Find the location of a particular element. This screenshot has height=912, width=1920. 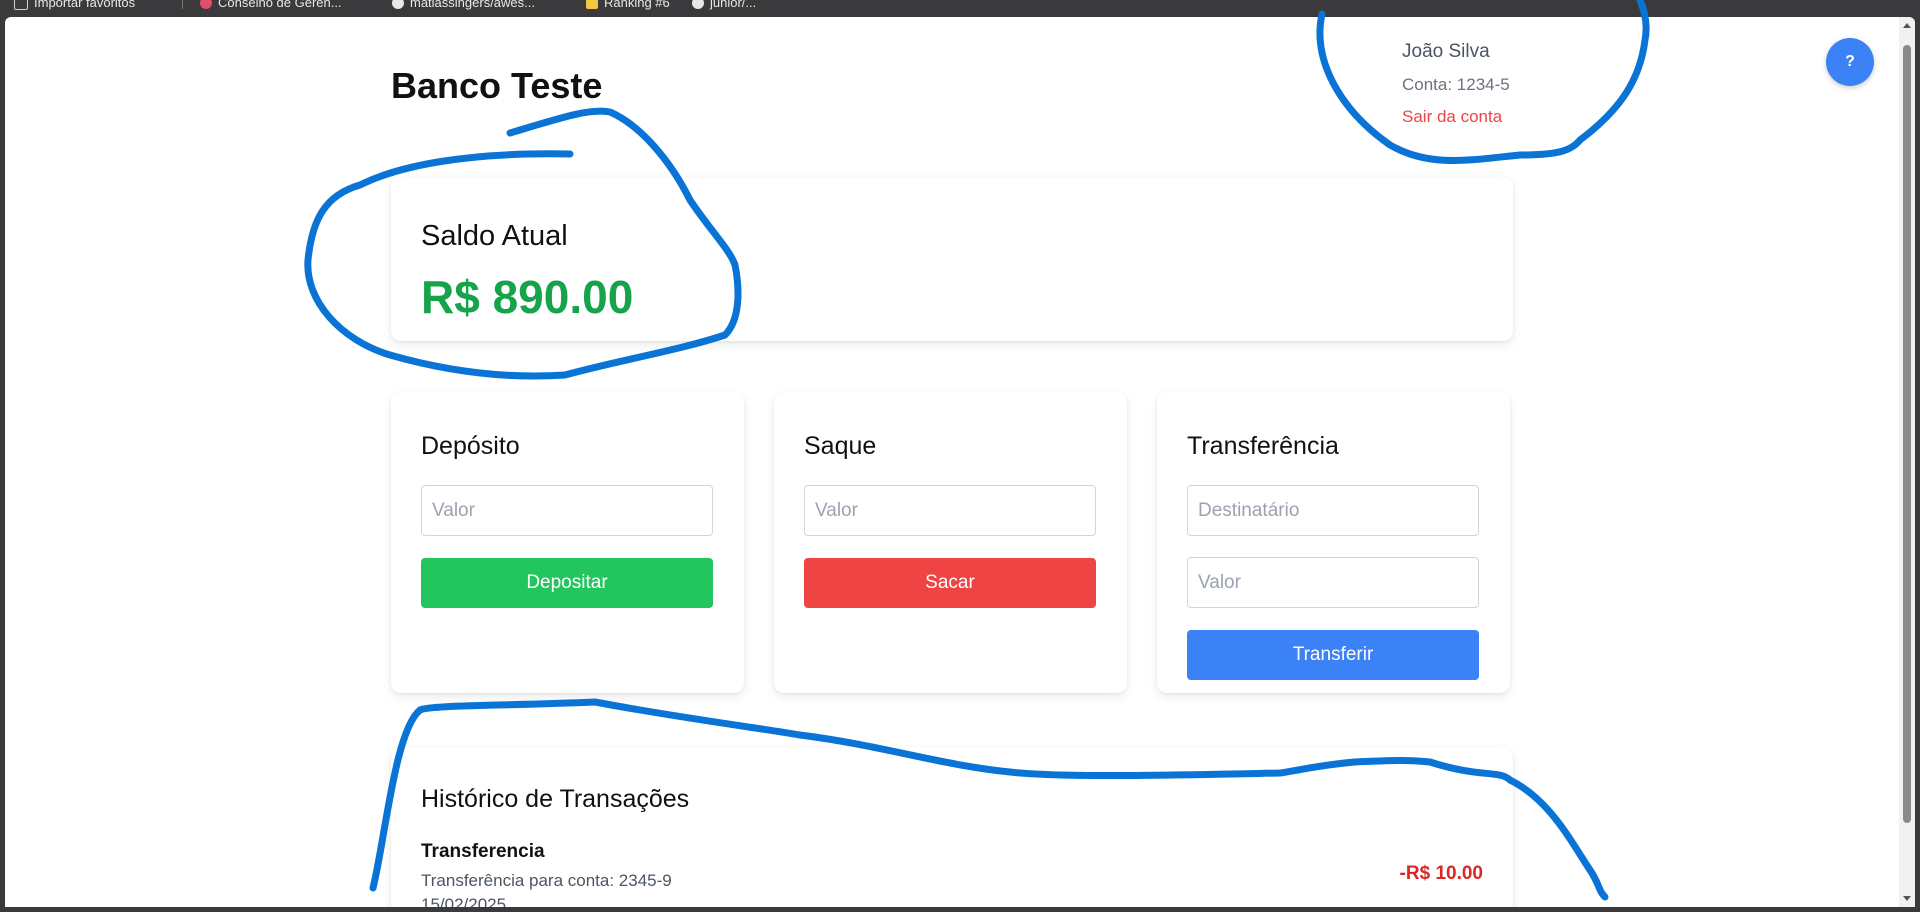

deposit-button: Depositar is located at coordinates (567, 583).